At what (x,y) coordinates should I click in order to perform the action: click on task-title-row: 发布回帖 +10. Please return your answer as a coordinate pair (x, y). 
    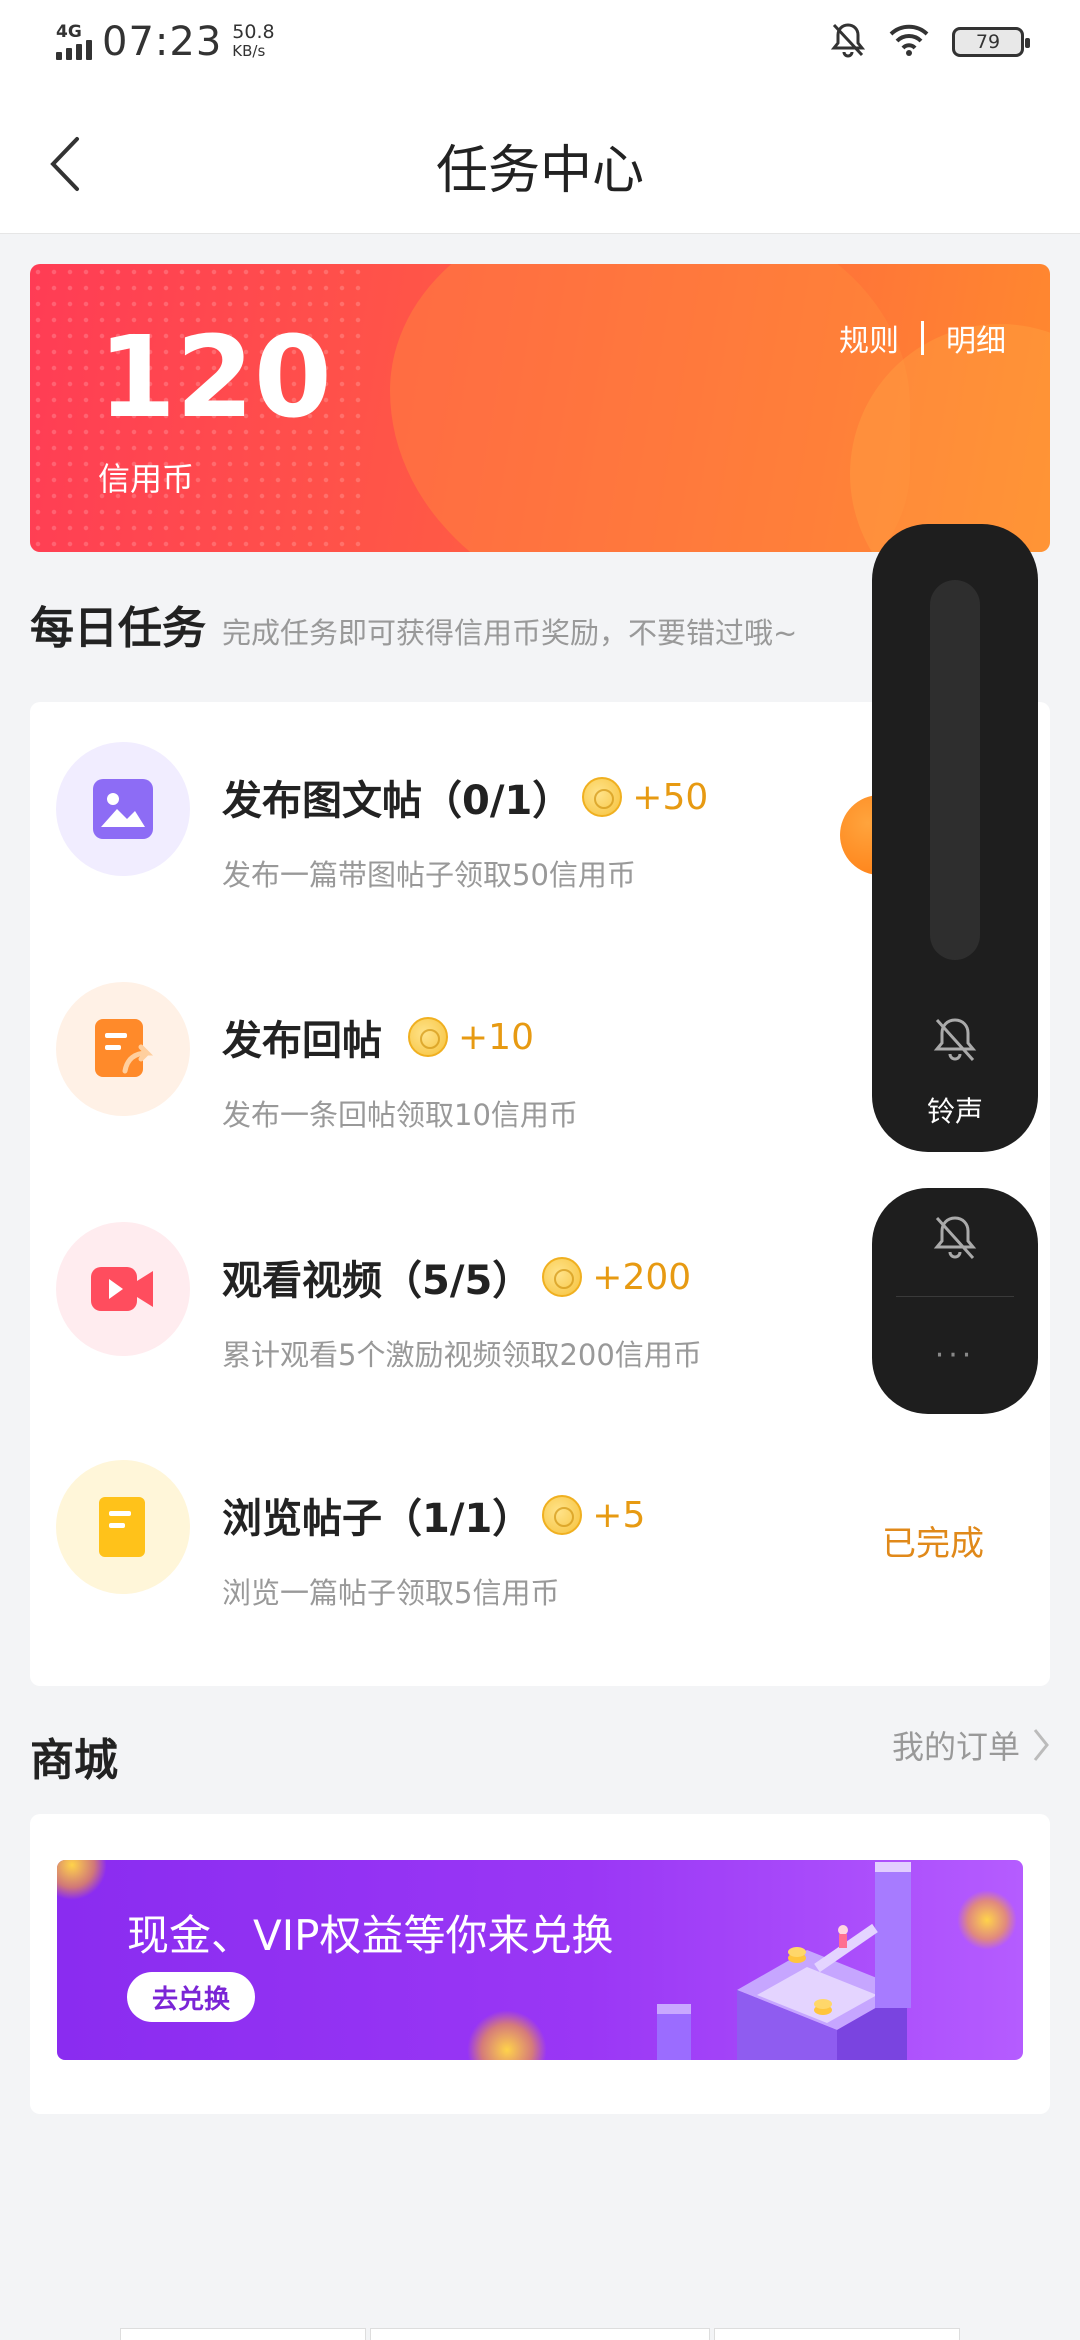
    Looking at the image, I should click on (378, 1037).